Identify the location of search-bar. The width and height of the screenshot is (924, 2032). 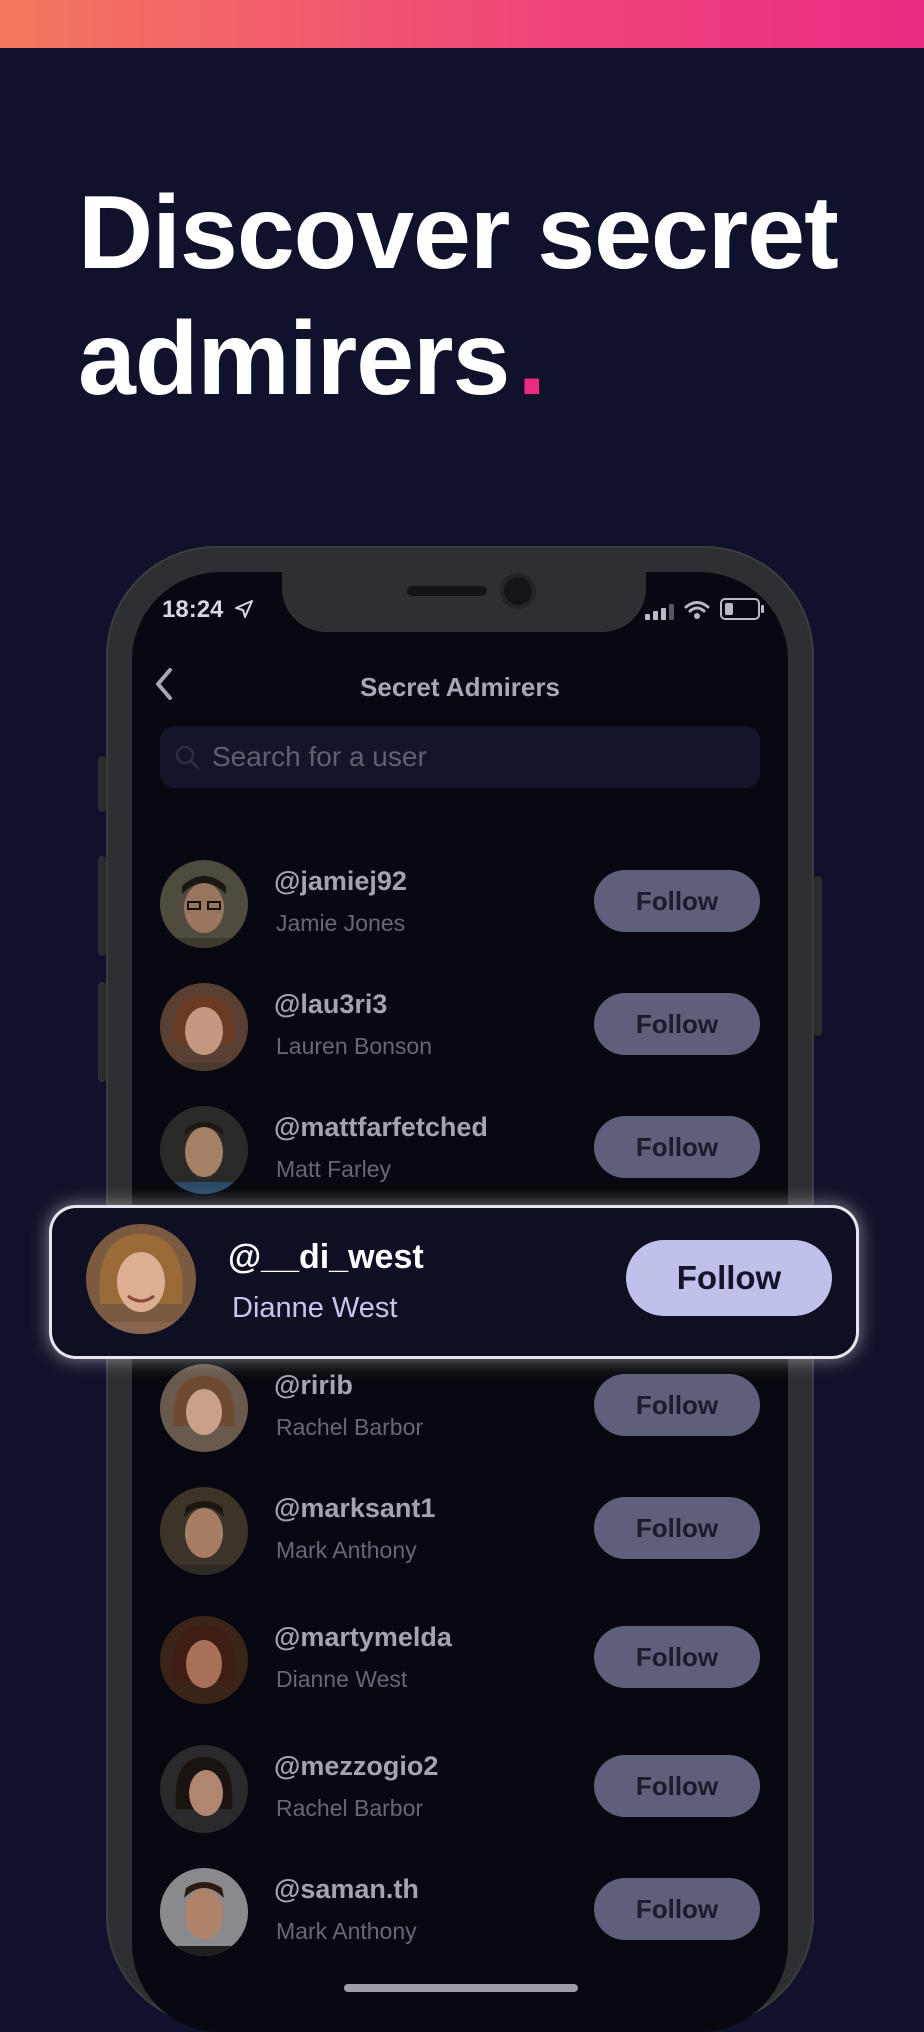
(460, 757).